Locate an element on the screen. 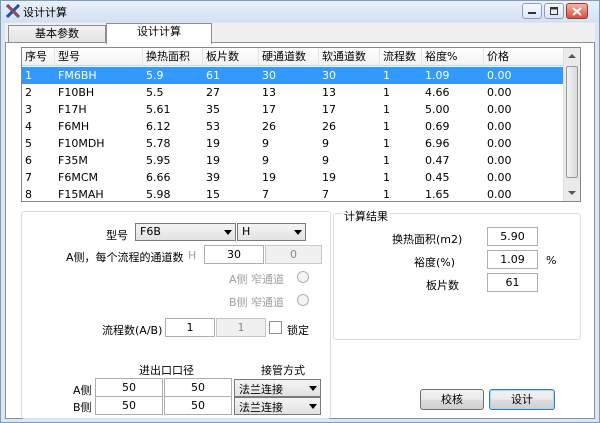 The image size is (600, 423). channels-input-value: 30 is located at coordinates (234, 254).